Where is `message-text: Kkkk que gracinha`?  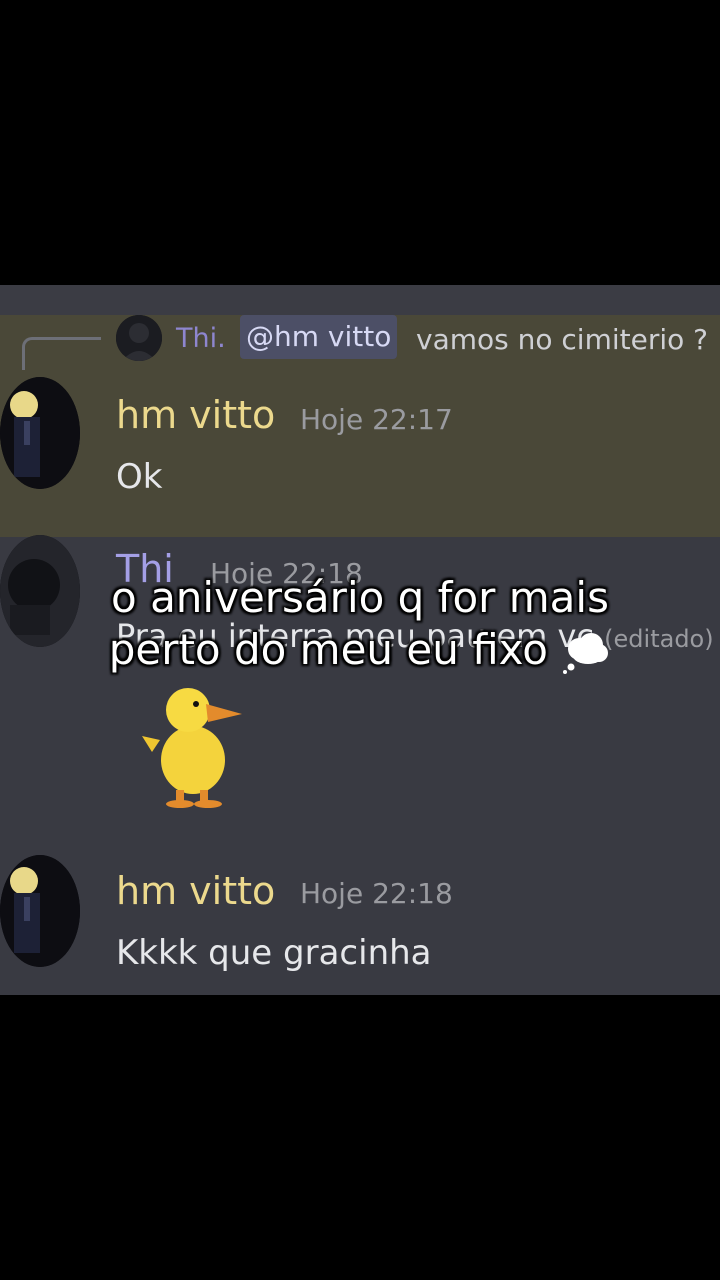
message-text: Kkkk que gracinha is located at coordinates (274, 953).